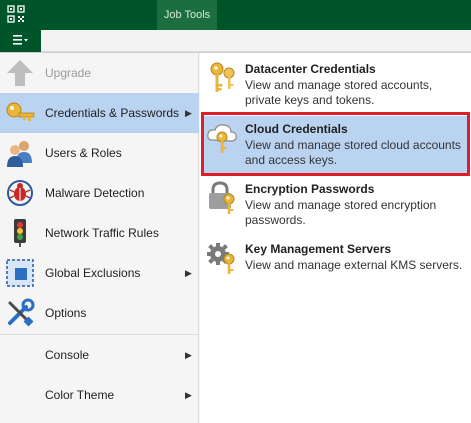 The width and height of the screenshot is (471, 423). Describe the element at coordinates (187, 15) in the screenshot. I see `job-tools-tab: Job Tools` at that location.